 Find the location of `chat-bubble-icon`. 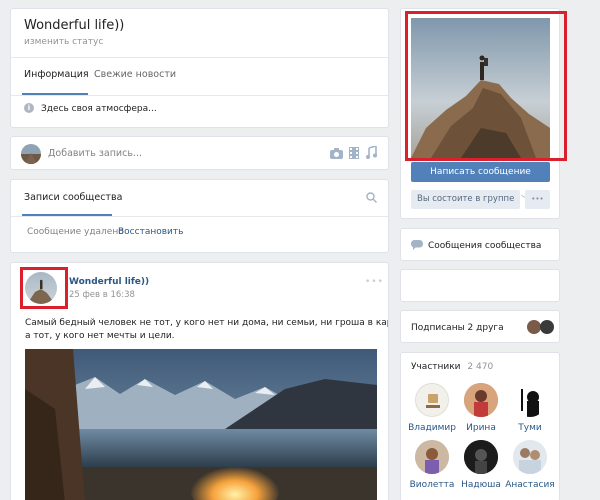

chat-bubble-icon is located at coordinates (417, 246).